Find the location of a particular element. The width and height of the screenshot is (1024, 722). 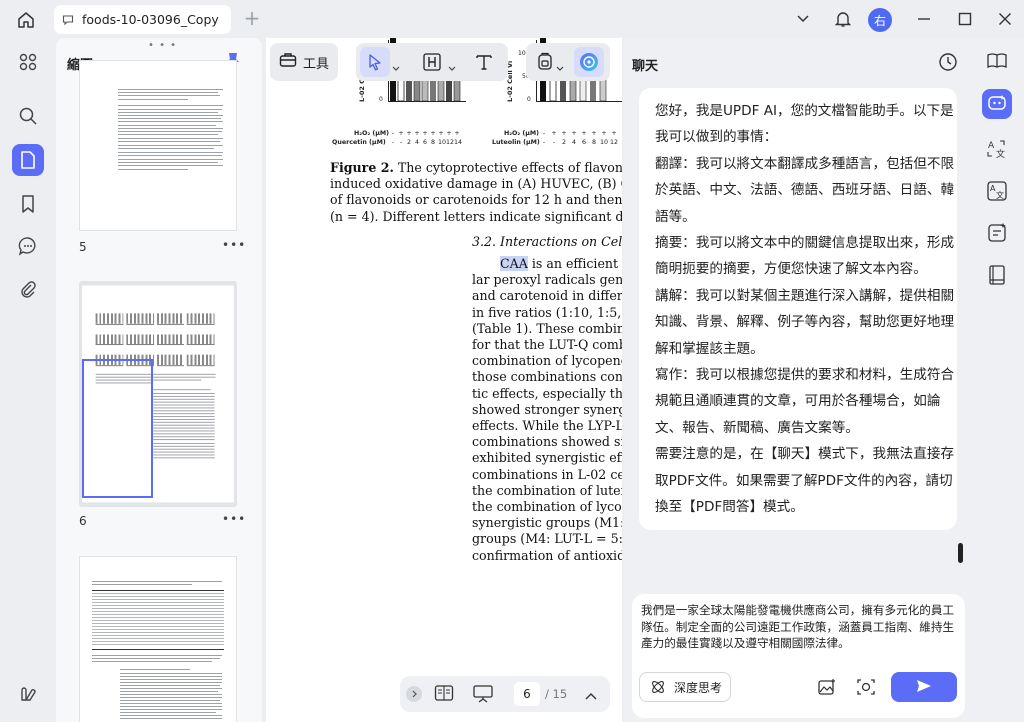

home-icon is located at coordinates (26, 20).